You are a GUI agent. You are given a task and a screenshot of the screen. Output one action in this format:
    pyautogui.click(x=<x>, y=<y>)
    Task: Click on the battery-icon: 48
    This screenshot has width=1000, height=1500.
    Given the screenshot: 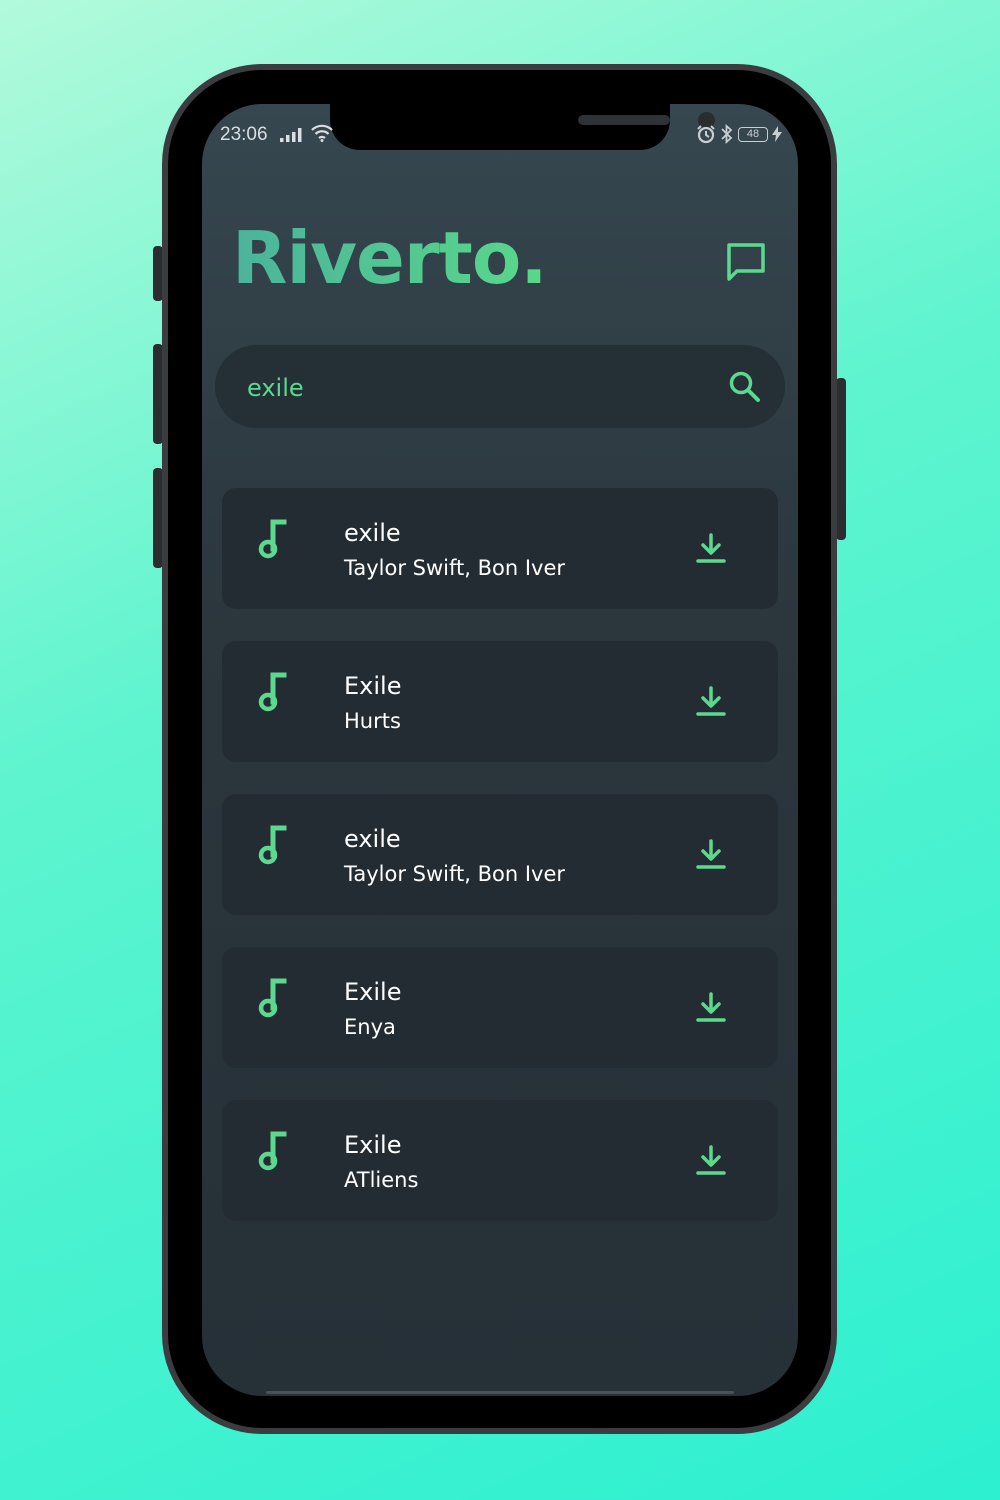 What is the action you would take?
    pyautogui.click(x=753, y=134)
    